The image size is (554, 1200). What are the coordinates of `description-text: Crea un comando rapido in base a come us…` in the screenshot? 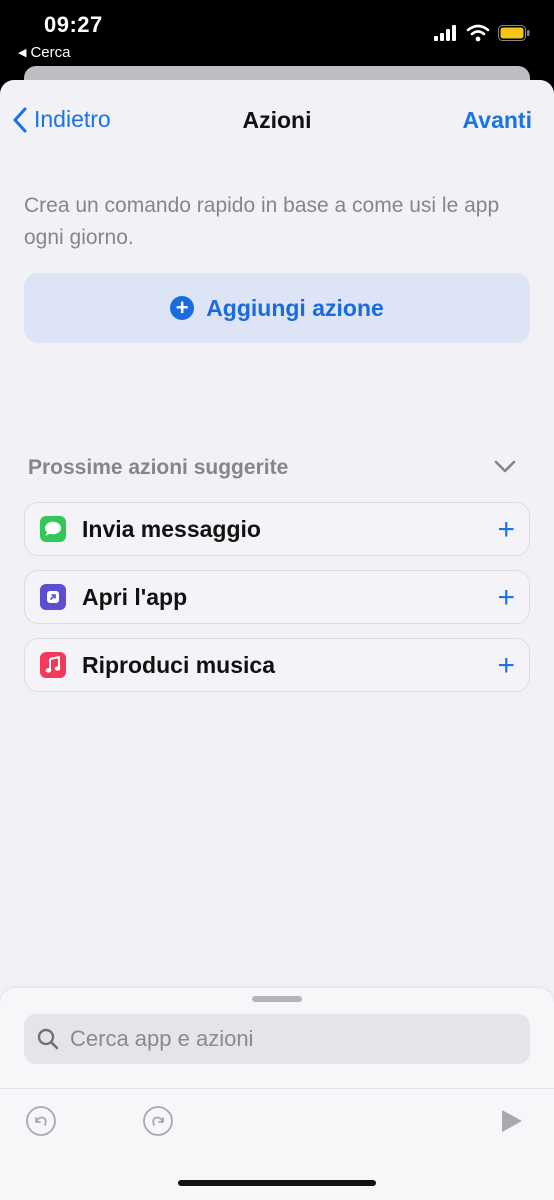 It's located at (262, 221).